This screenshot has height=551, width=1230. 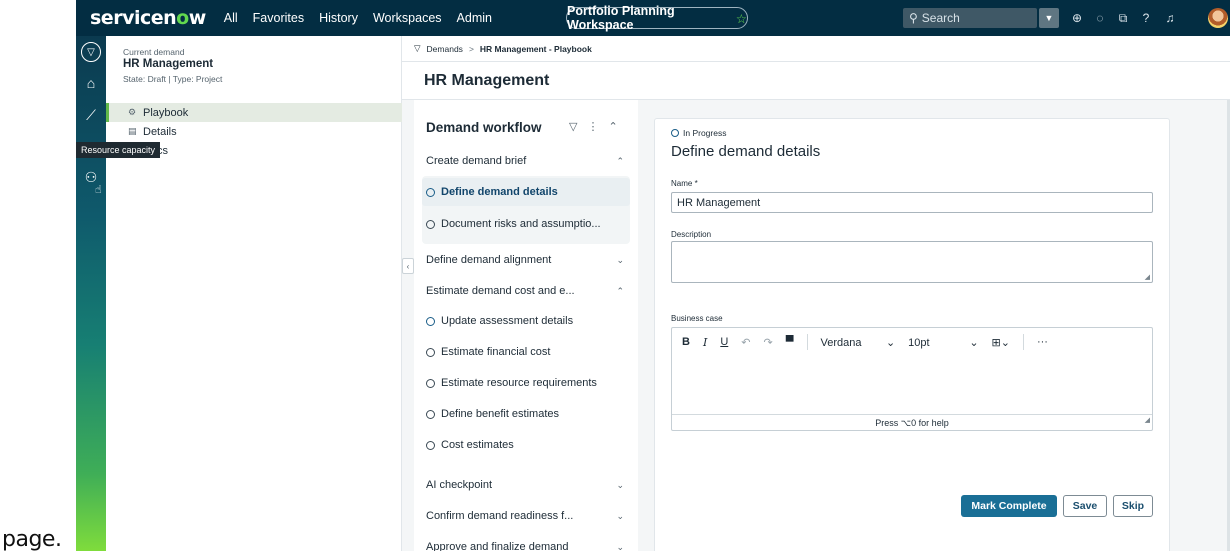 What do you see at coordinates (1146, 18) in the screenshot?
I see `help-icon: ?` at bounding box center [1146, 18].